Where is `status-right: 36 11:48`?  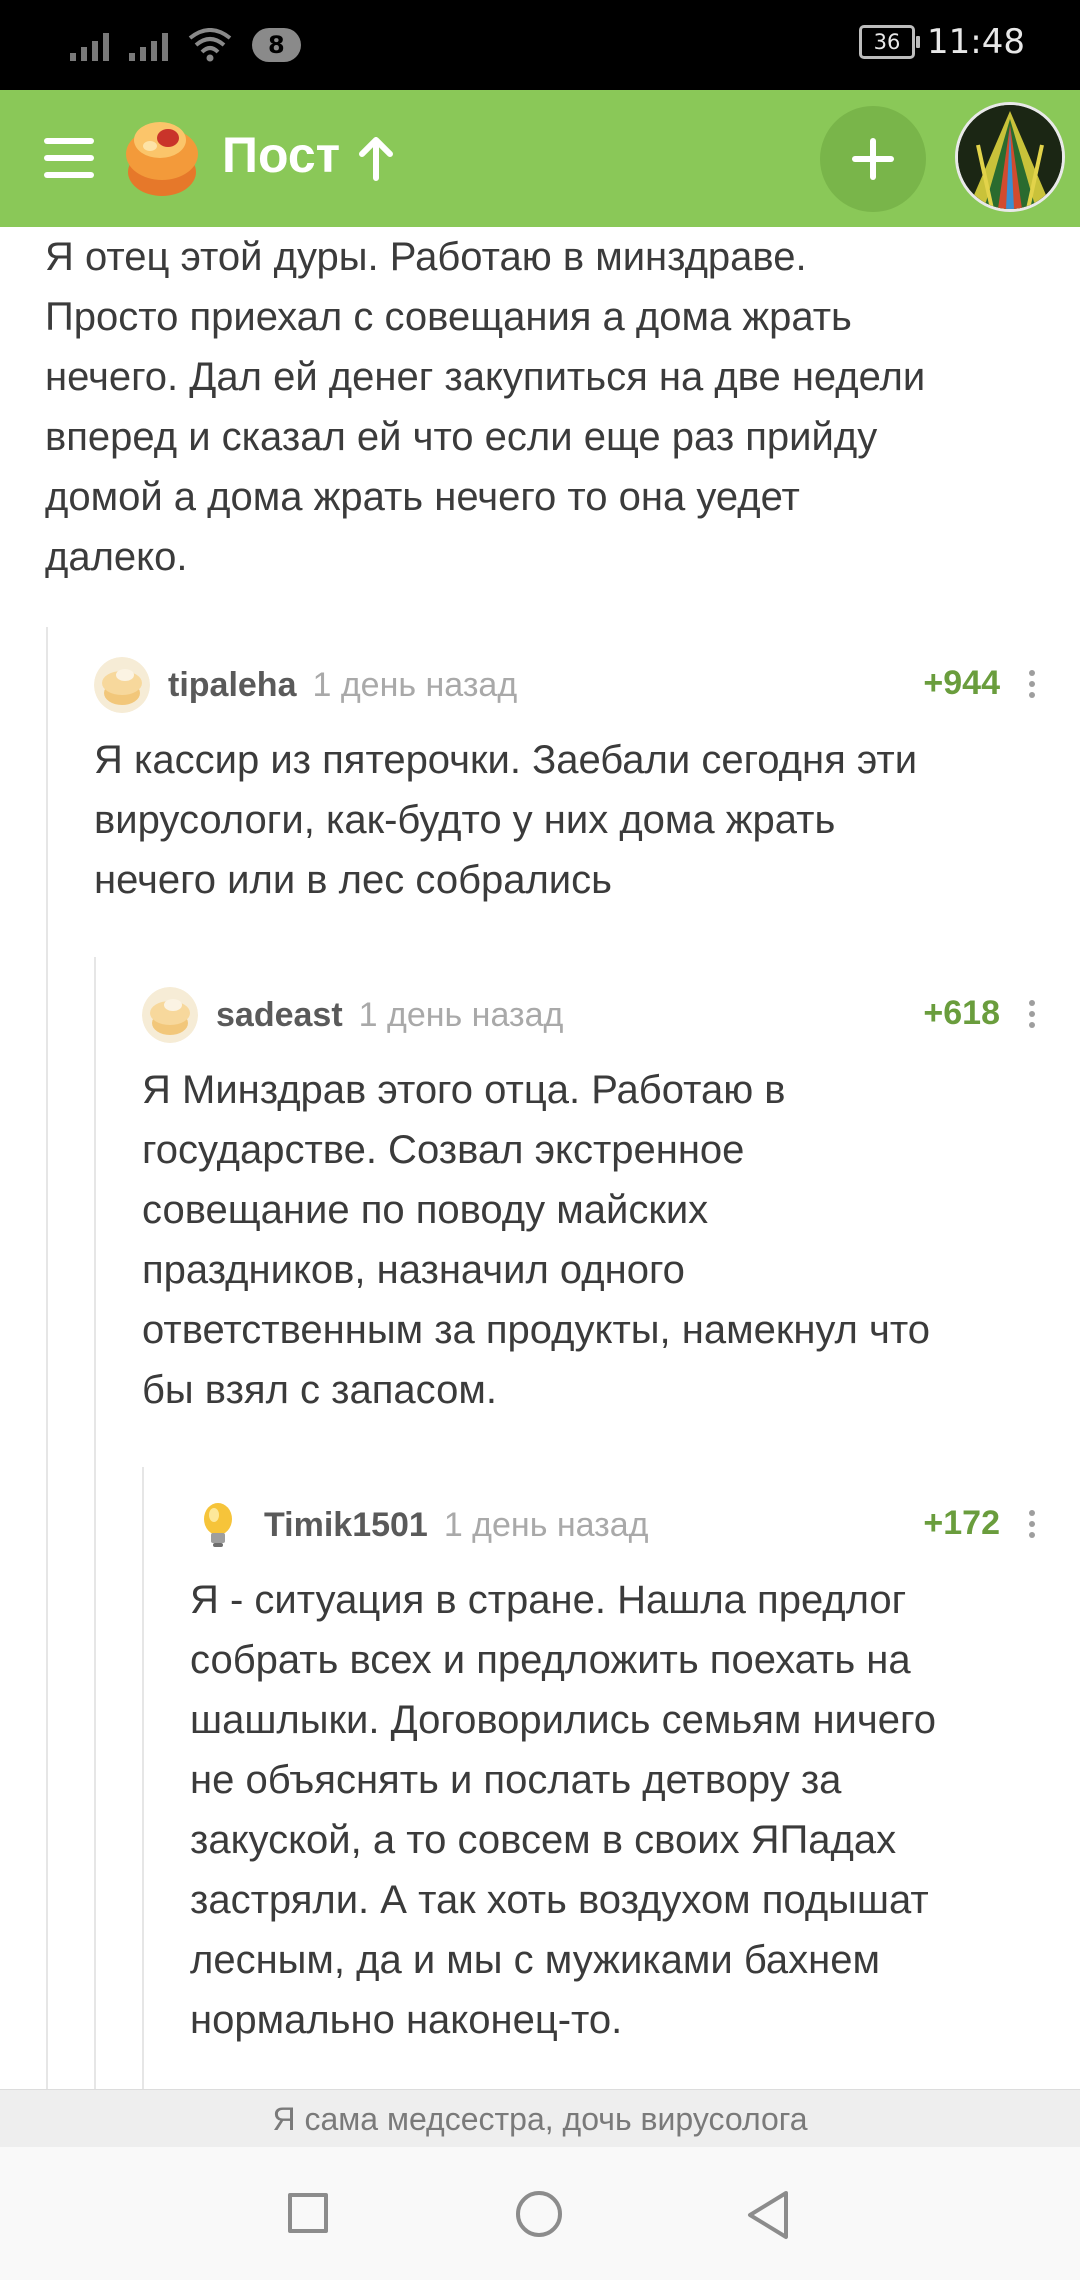
status-right: 36 11:48 is located at coordinates (942, 42).